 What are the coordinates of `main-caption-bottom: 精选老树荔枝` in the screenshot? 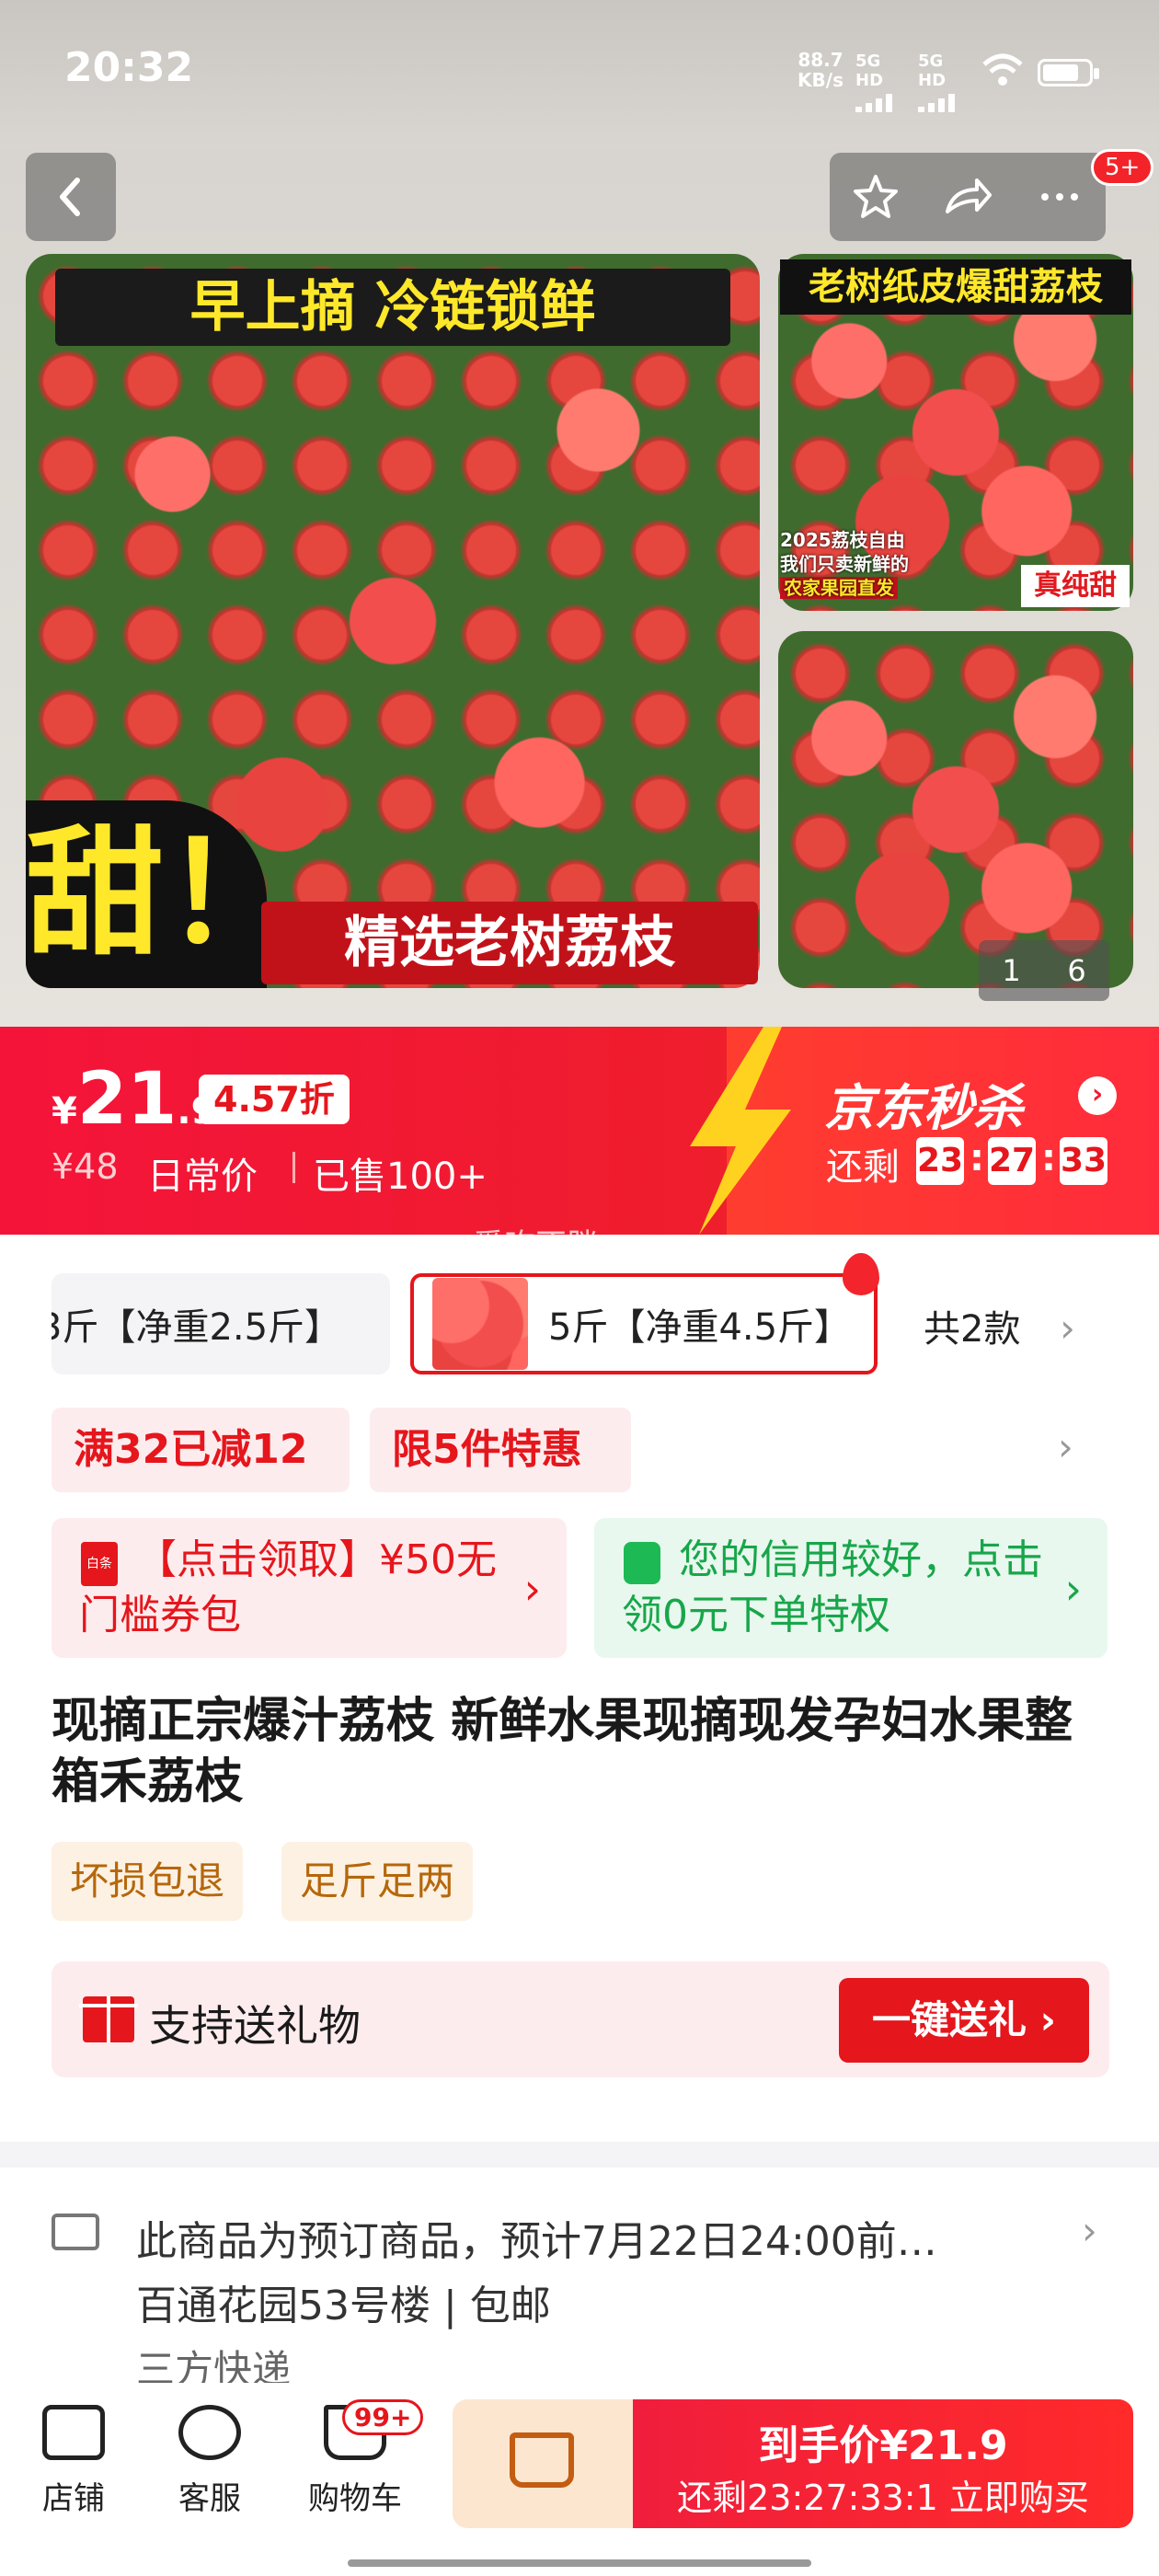 It's located at (509, 943).